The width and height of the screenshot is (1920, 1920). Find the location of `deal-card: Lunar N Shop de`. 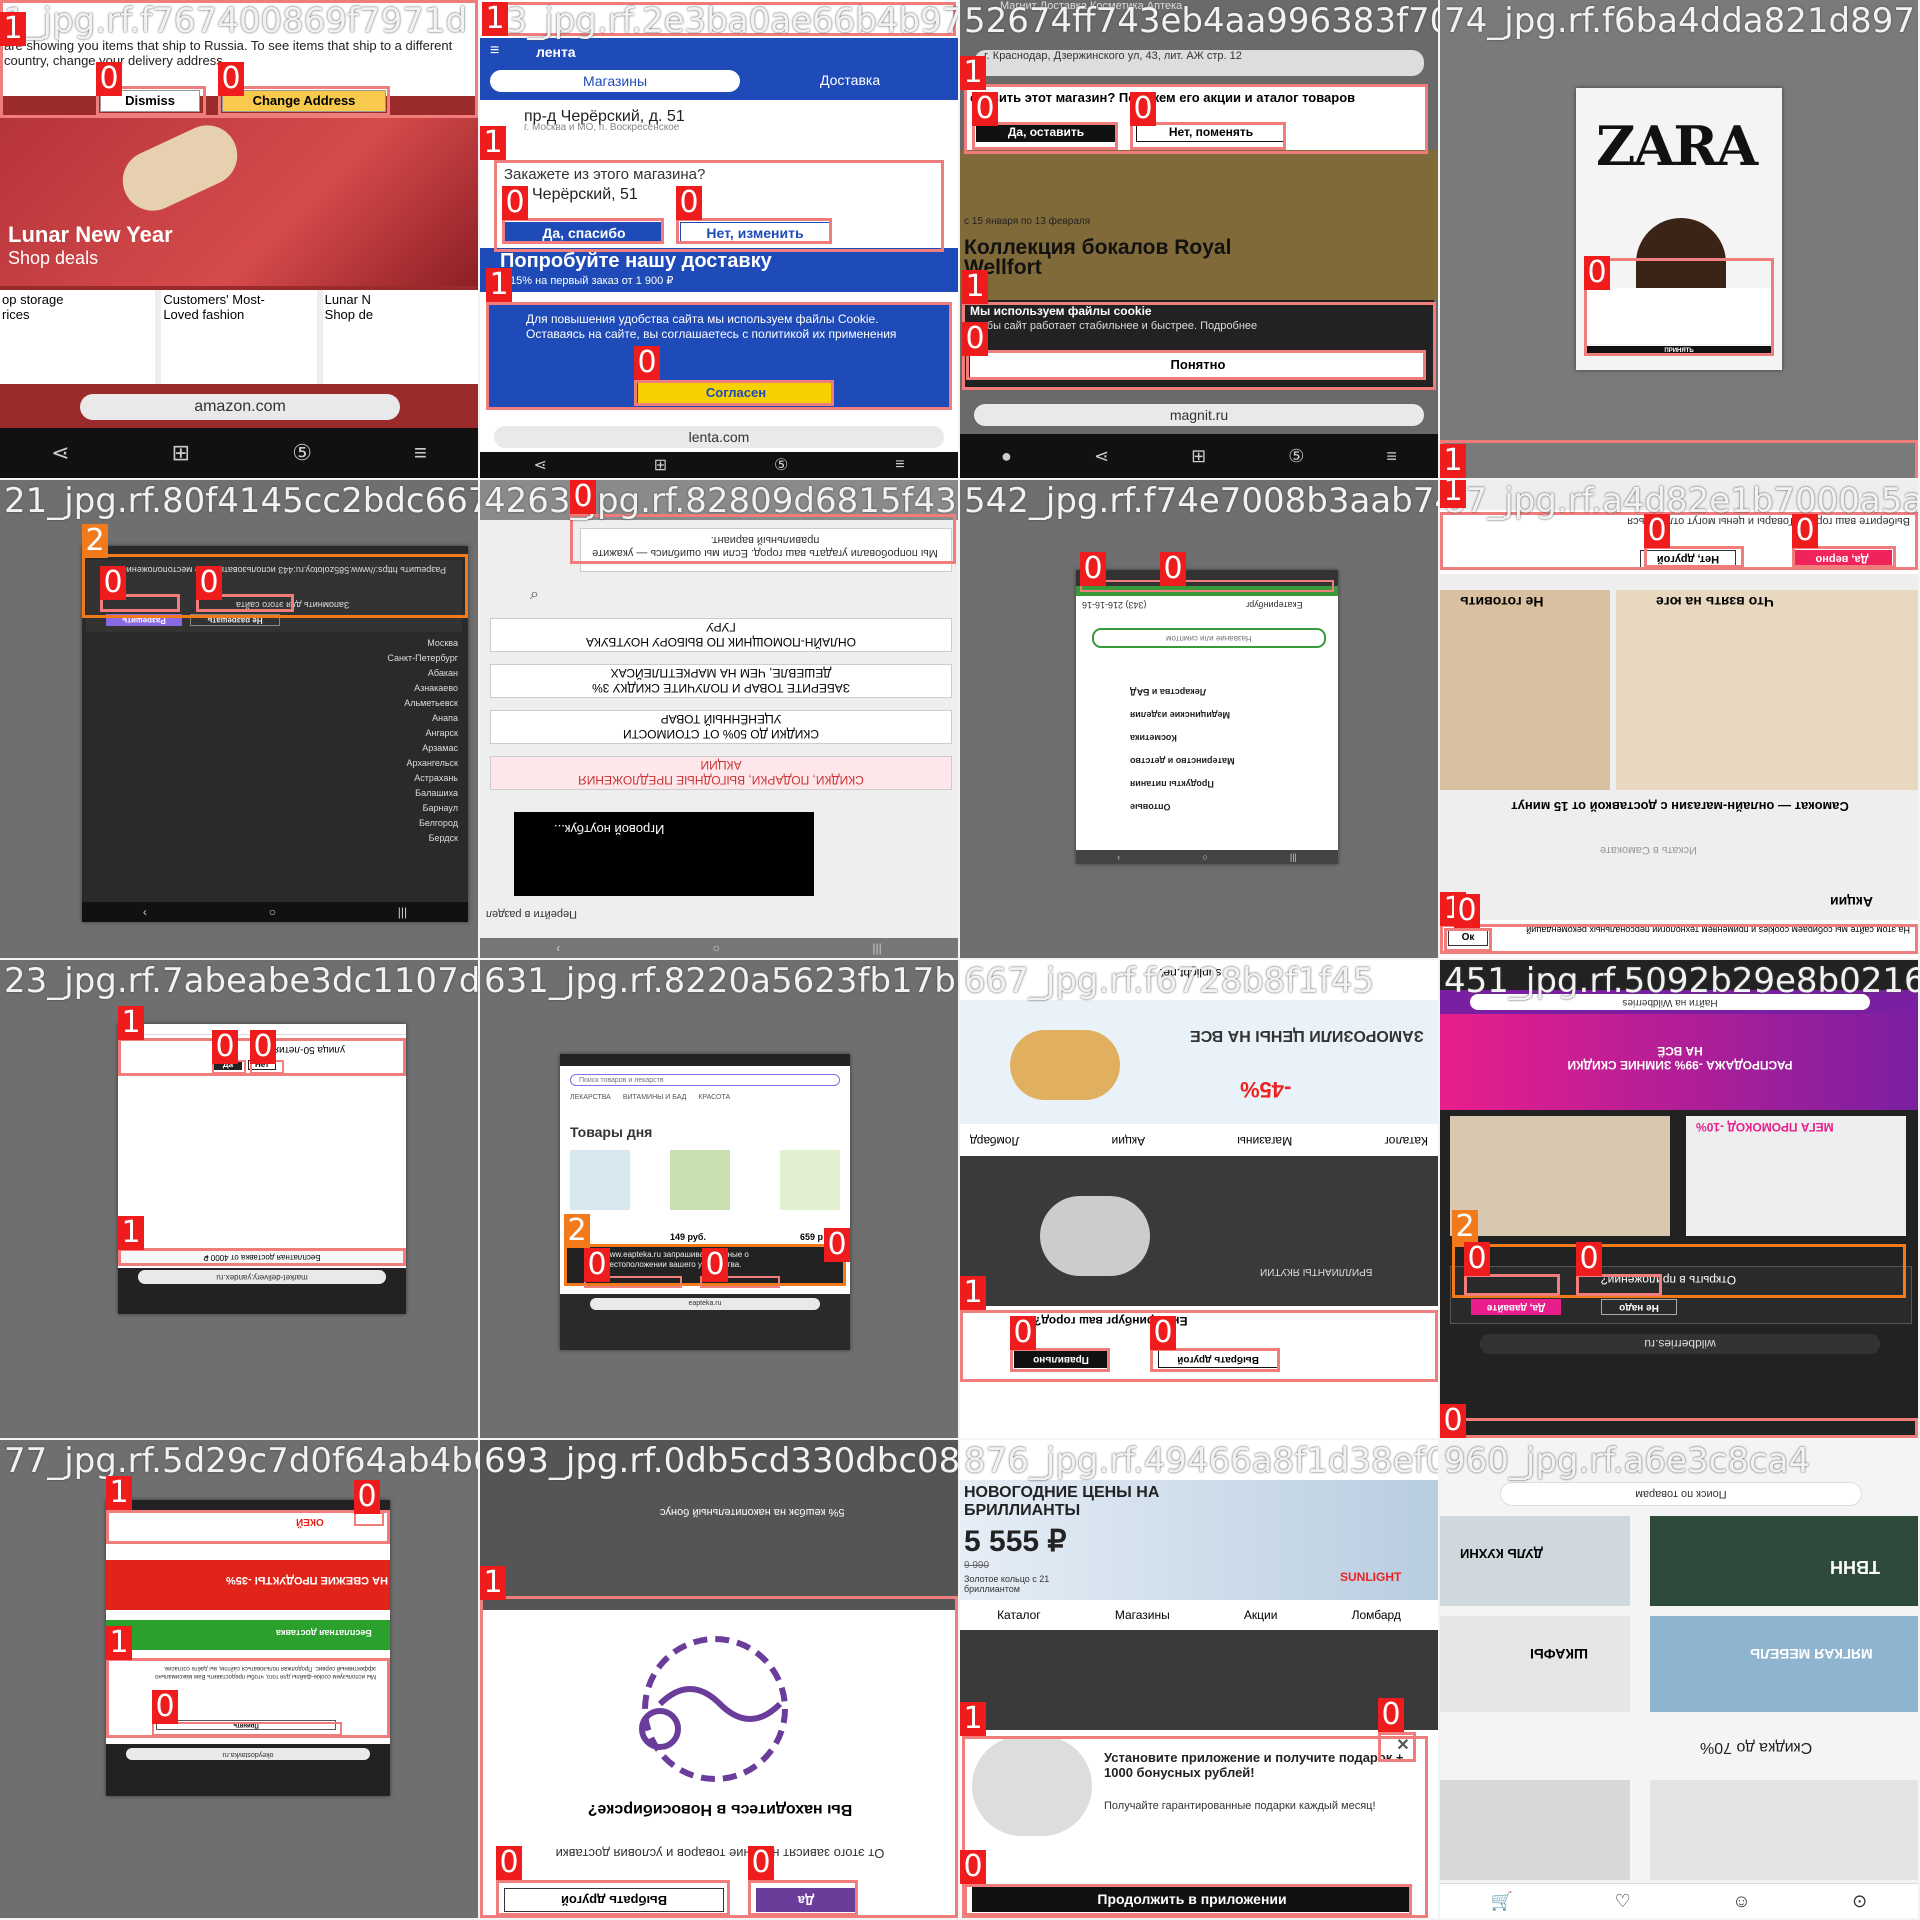

deal-card: Lunar N Shop de is located at coordinates (400, 337).